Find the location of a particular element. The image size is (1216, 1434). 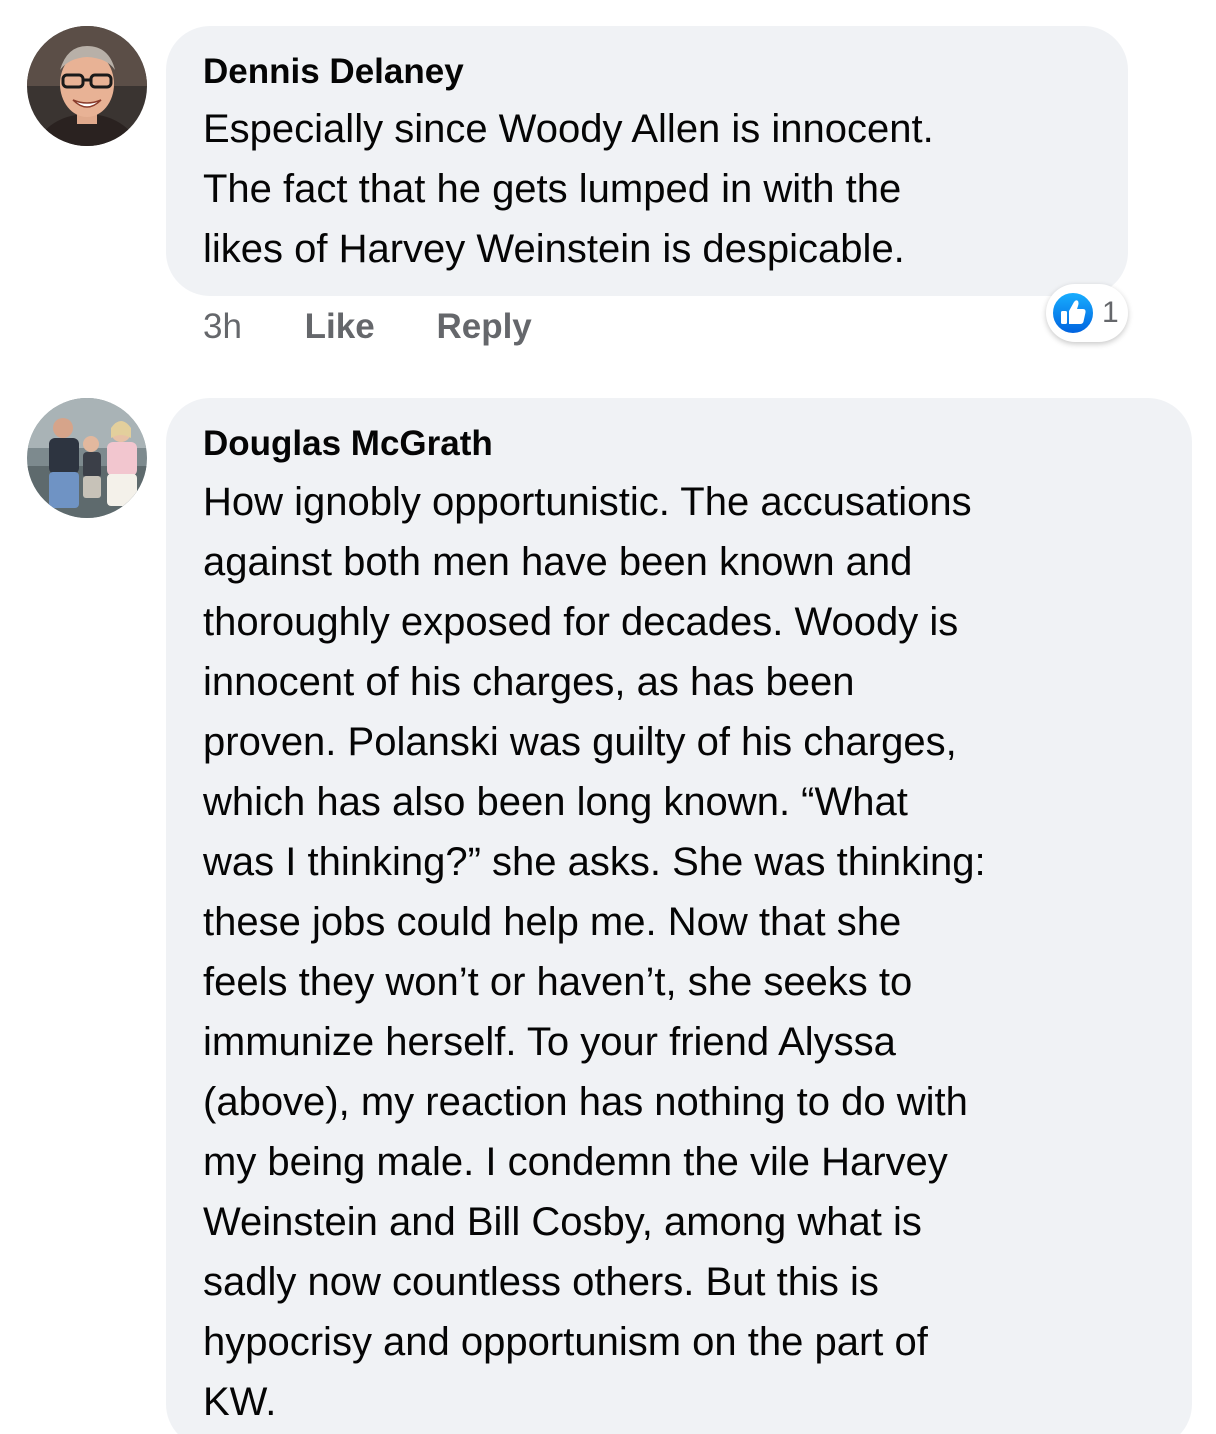

comment-text-line: these jobs could help me. Now that she is located at coordinates (552, 922).